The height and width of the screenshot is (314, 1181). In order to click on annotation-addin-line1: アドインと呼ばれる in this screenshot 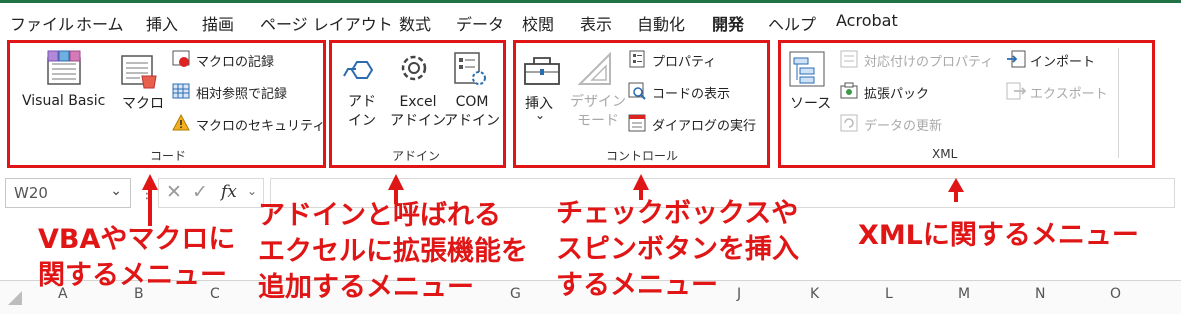, I will do `click(379, 215)`.